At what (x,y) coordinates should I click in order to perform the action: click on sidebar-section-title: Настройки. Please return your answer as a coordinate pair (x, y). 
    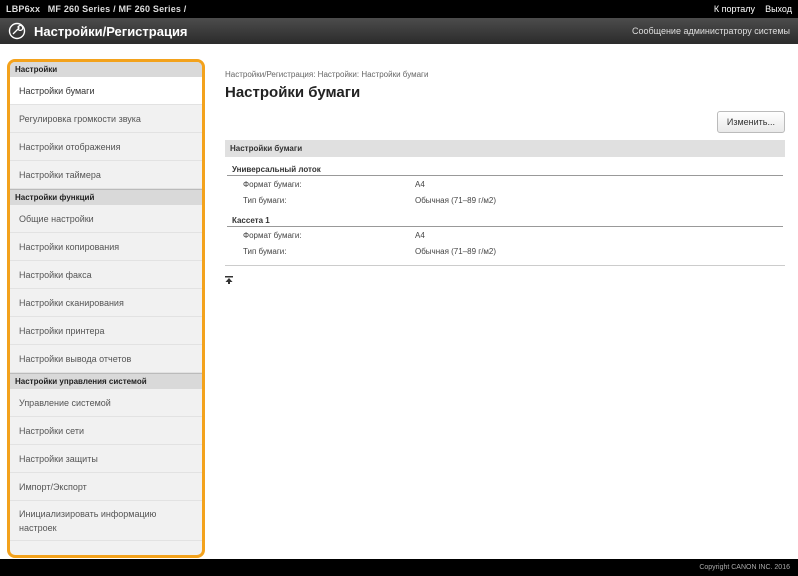
    Looking at the image, I should click on (106, 69).